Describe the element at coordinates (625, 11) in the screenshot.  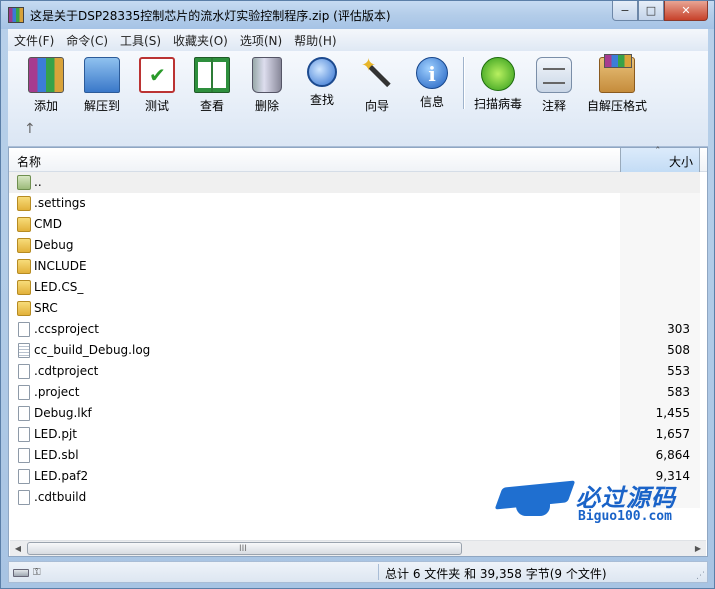
I see `minimize-button: −` at that location.